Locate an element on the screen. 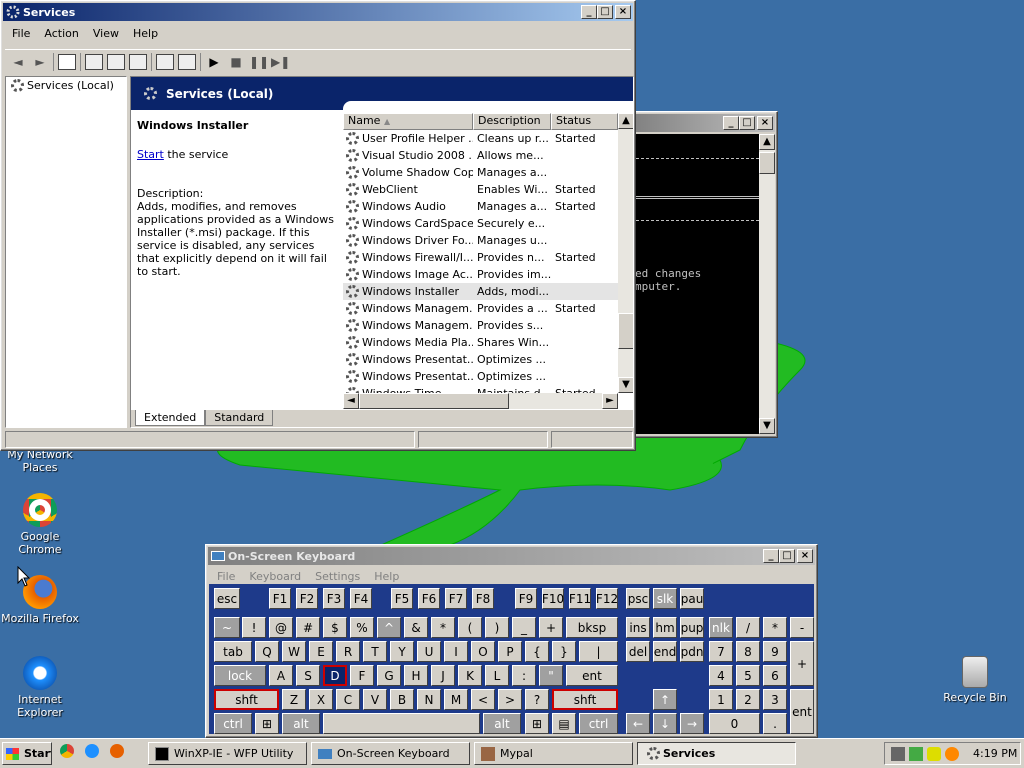 This screenshot has height=768, width=1024. menu-action: Action is located at coordinates (61, 33).